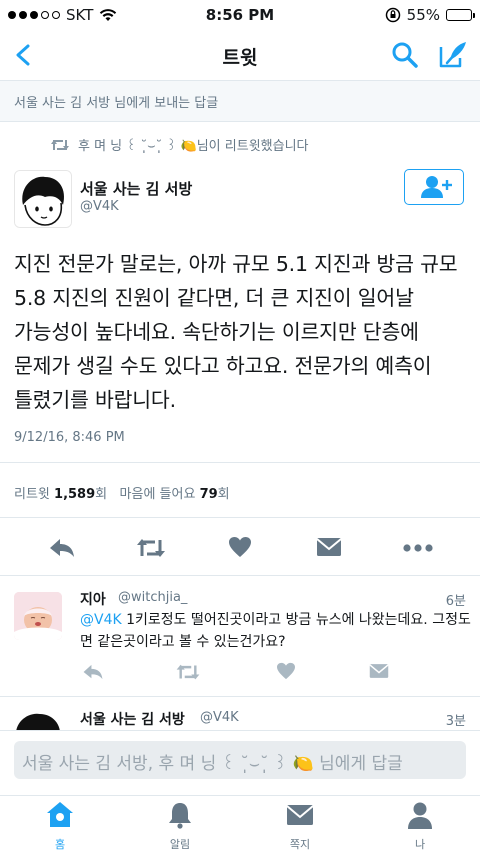 The width and height of the screenshot is (480, 855). Describe the element at coordinates (460, 15) in the screenshot. I see `battery-icon` at that location.